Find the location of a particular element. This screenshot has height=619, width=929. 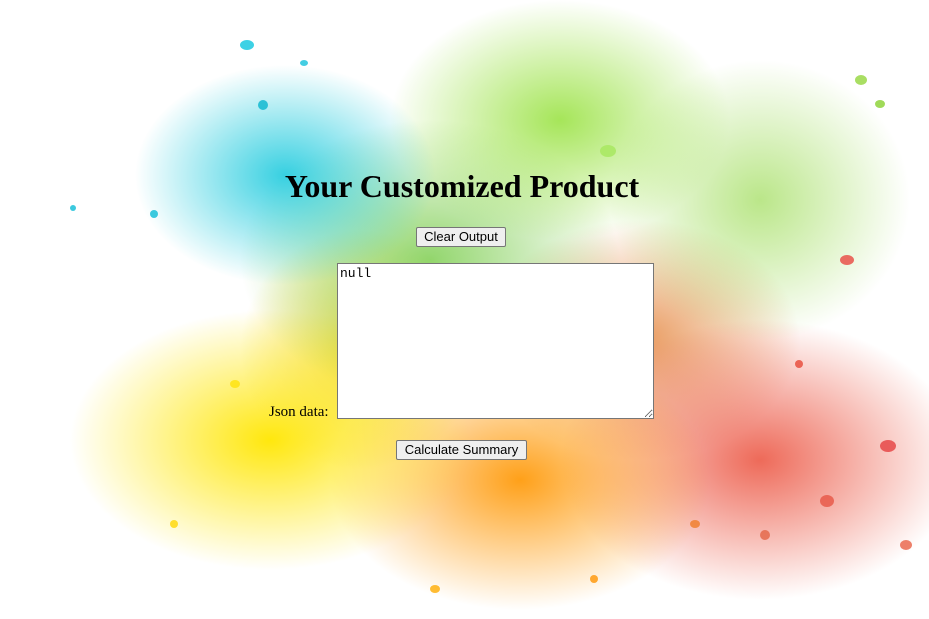

clear-output-button: Clear Output is located at coordinates (461, 237).